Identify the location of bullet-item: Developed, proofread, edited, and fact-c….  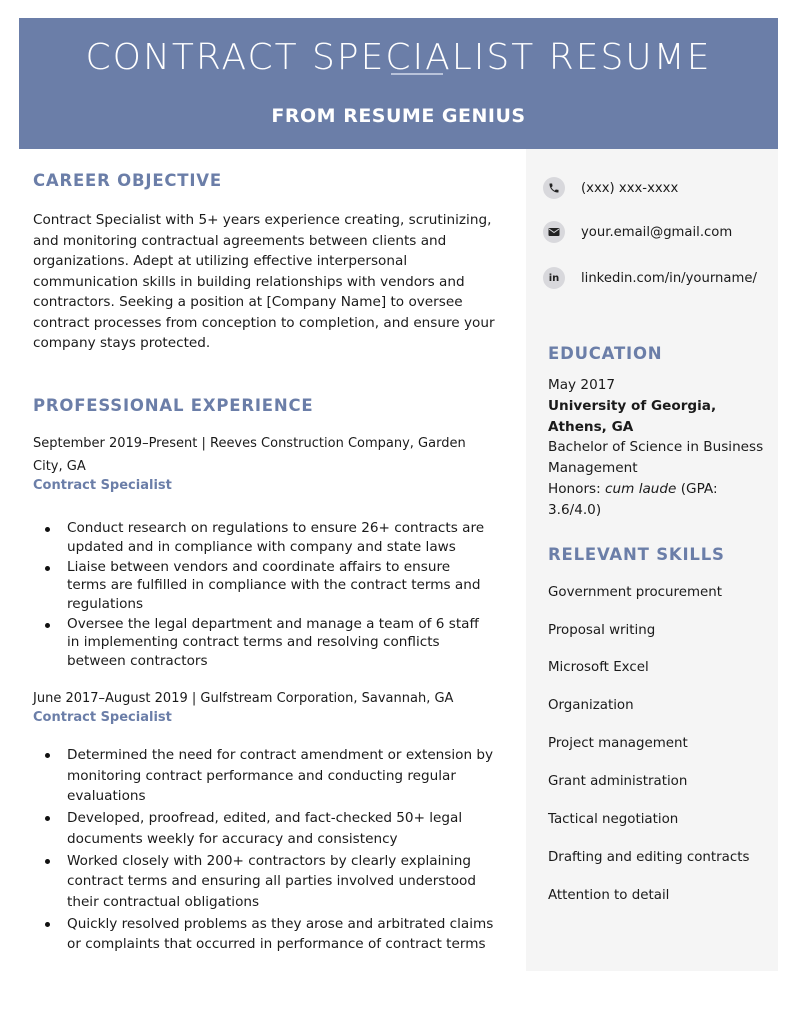
(268, 828).